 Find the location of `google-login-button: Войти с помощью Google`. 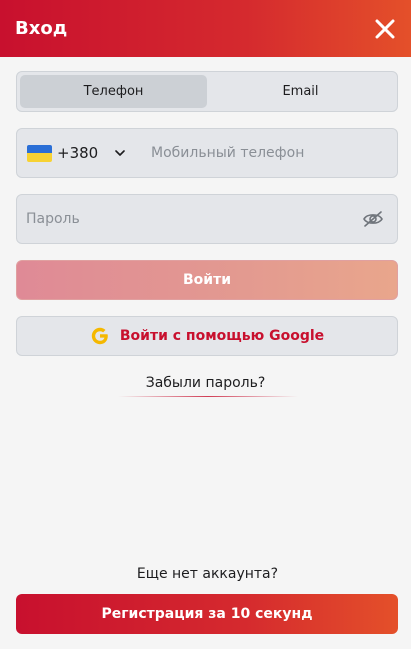

google-login-button: Войти с помощью Google is located at coordinates (207, 336).